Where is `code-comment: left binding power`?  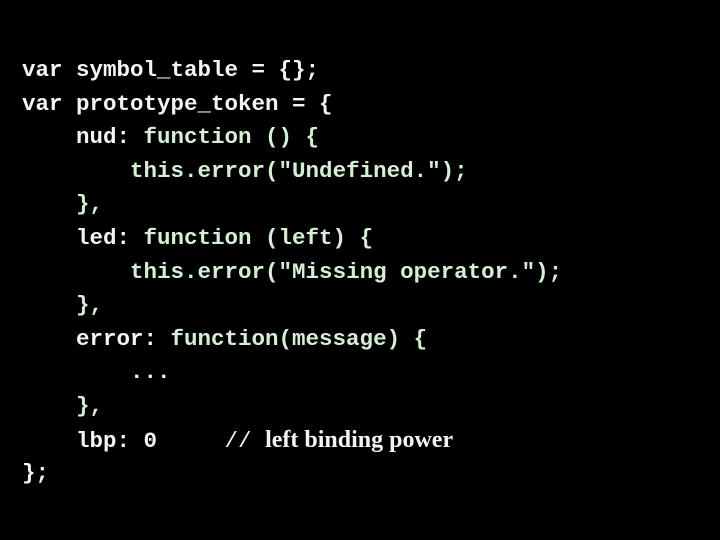
code-comment: left binding power is located at coordinates (359, 439).